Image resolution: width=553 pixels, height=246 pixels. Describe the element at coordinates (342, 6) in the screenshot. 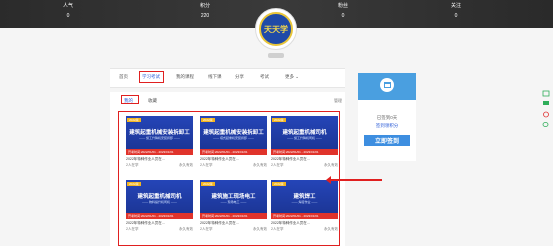

I see `stat-label: 粉丝` at that location.